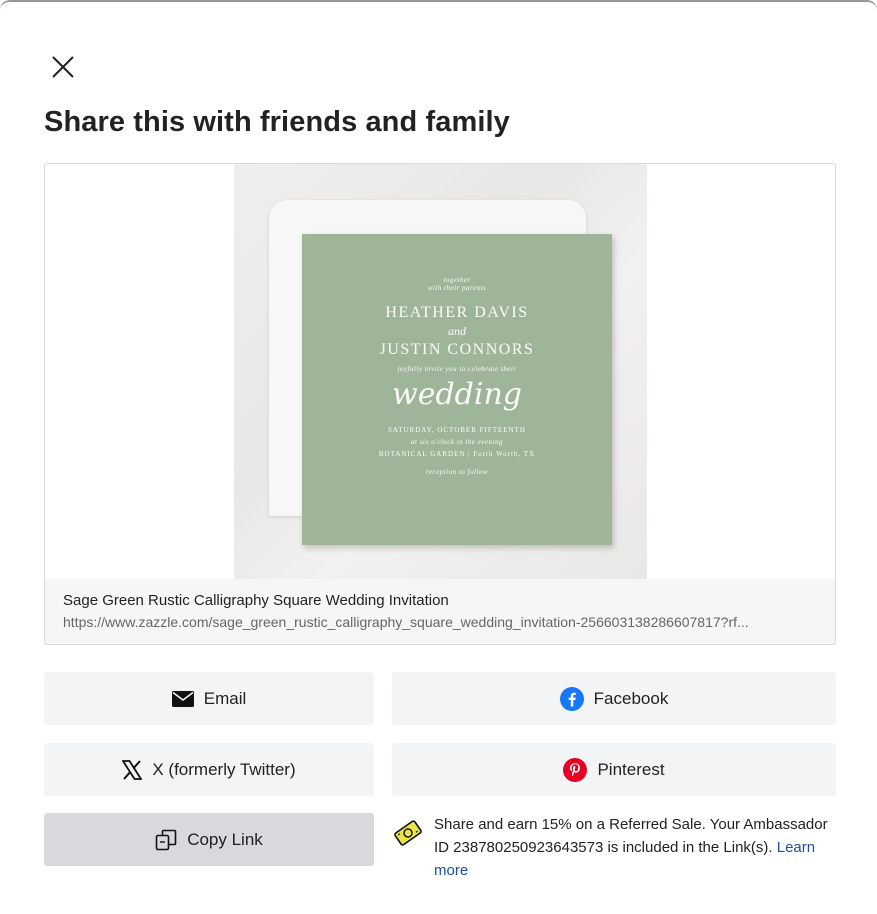 The image size is (877, 914). Describe the element at coordinates (225, 698) in the screenshot. I see `email-label: Email` at that location.